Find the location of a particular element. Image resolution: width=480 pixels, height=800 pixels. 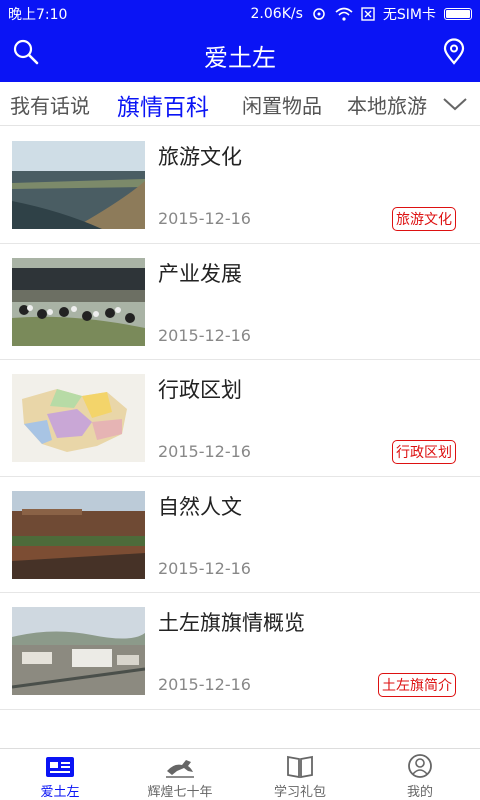

tab-0: 我有话说 is located at coordinates (50, 104).